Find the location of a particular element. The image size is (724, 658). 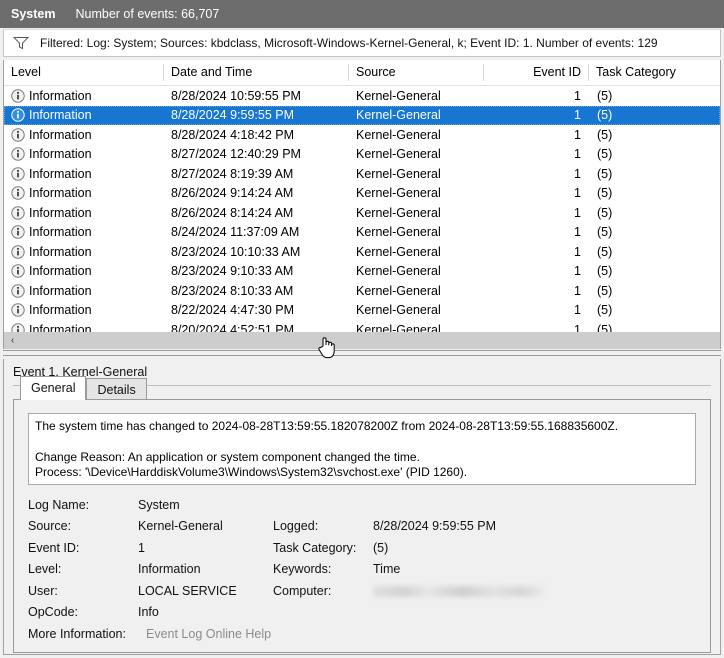

column-header-date-and-time: Date and Time is located at coordinates (256, 72).